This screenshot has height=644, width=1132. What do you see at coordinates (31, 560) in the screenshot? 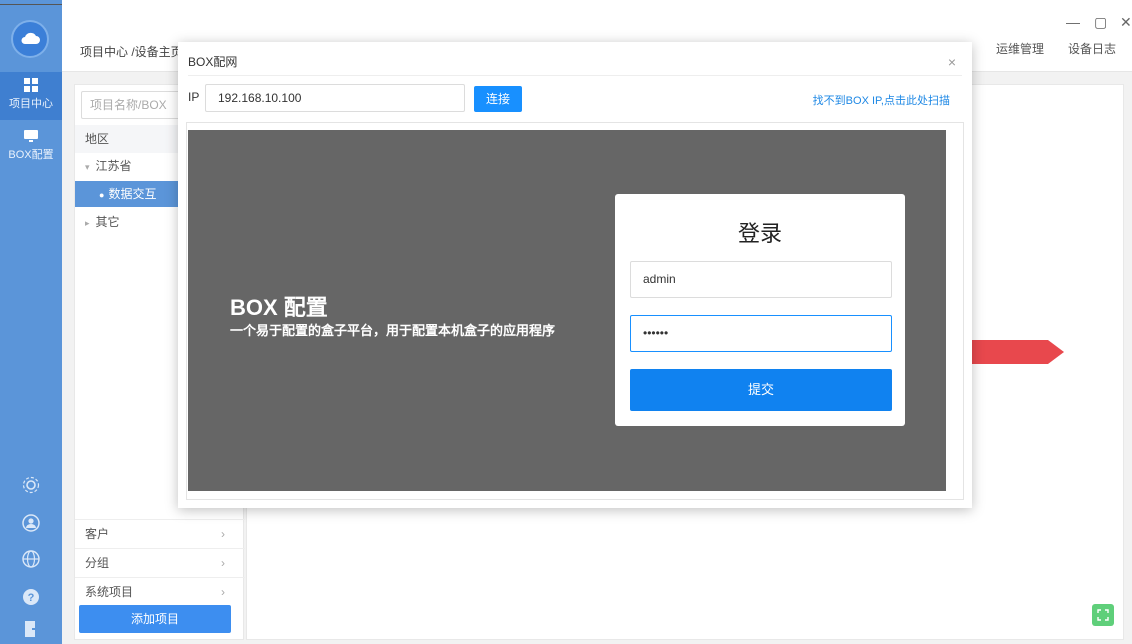
I see `globe-icon` at bounding box center [31, 560].